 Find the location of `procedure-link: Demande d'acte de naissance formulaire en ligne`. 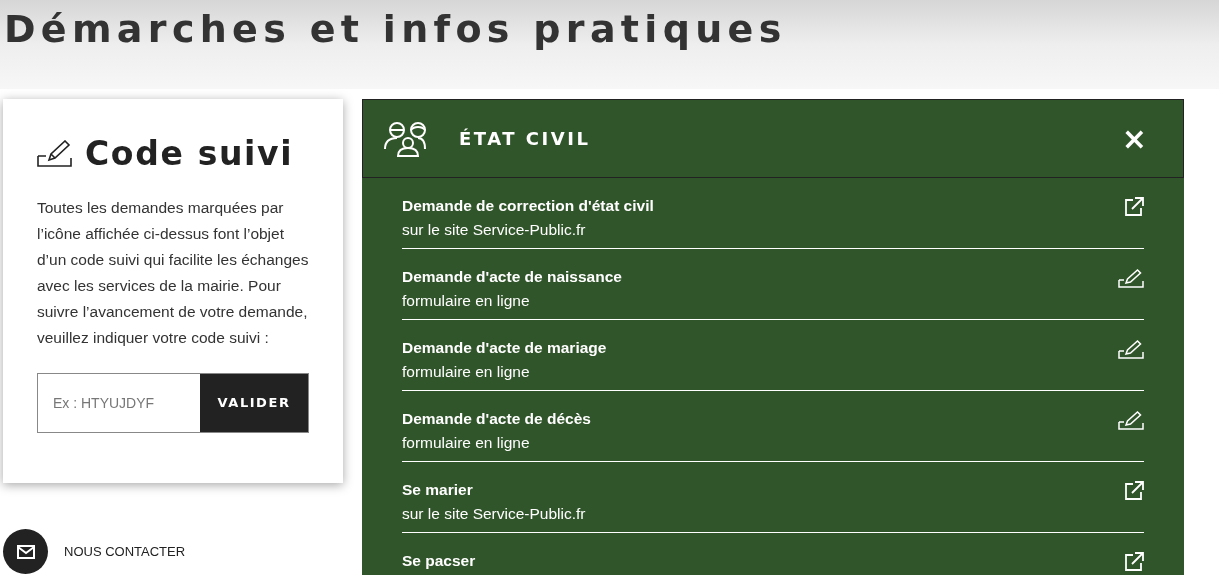

procedure-link: Demande d'acte de naissance formulaire en ligne is located at coordinates (773, 284).